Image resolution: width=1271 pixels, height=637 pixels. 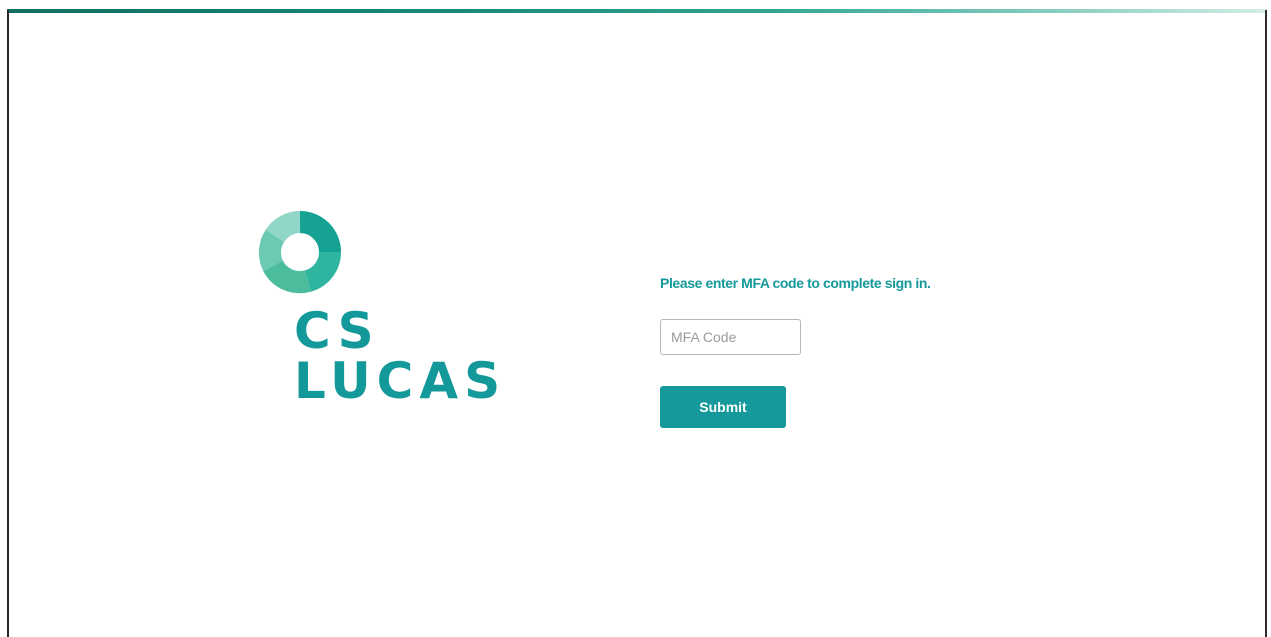 I want to click on logo-text-cs: CS, so click(x=337, y=331).